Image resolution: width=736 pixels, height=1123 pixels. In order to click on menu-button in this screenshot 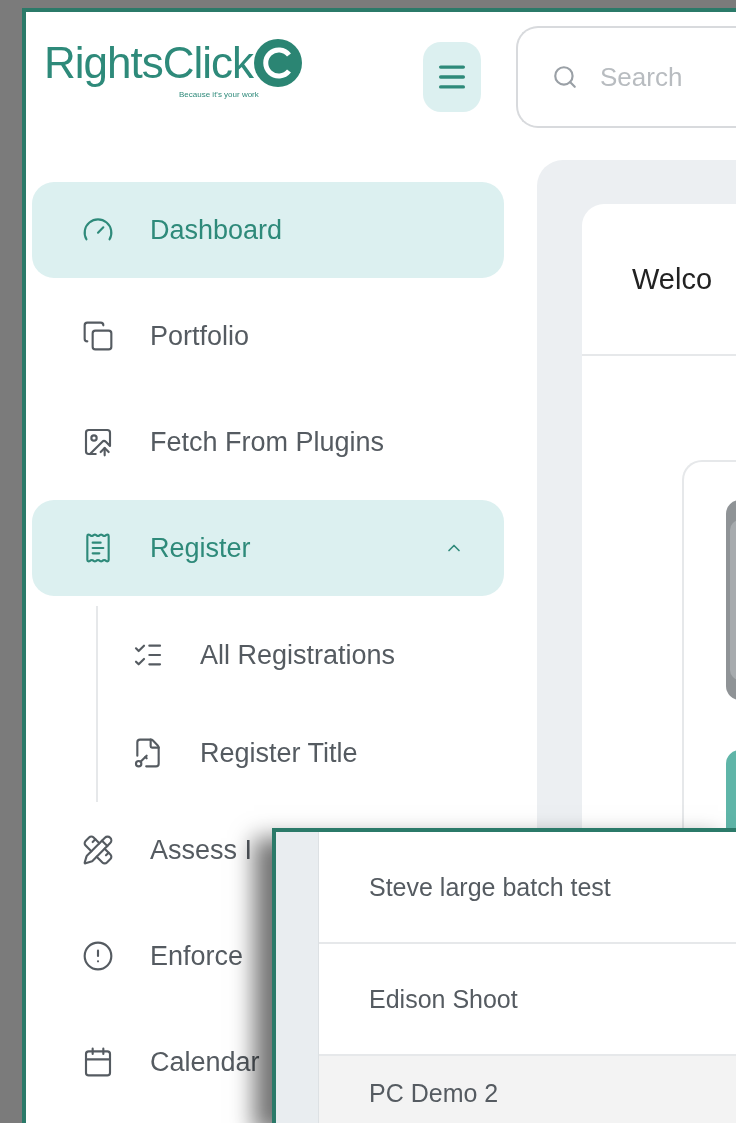, I will do `click(451, 77)`.